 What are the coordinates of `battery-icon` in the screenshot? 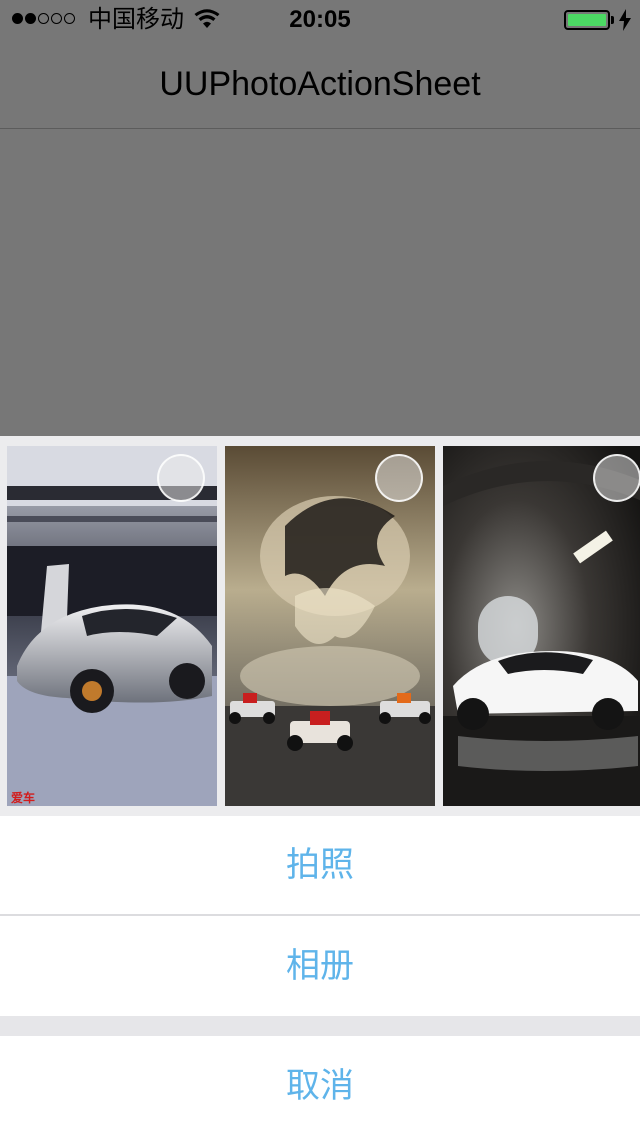 It's located at (587, 20).